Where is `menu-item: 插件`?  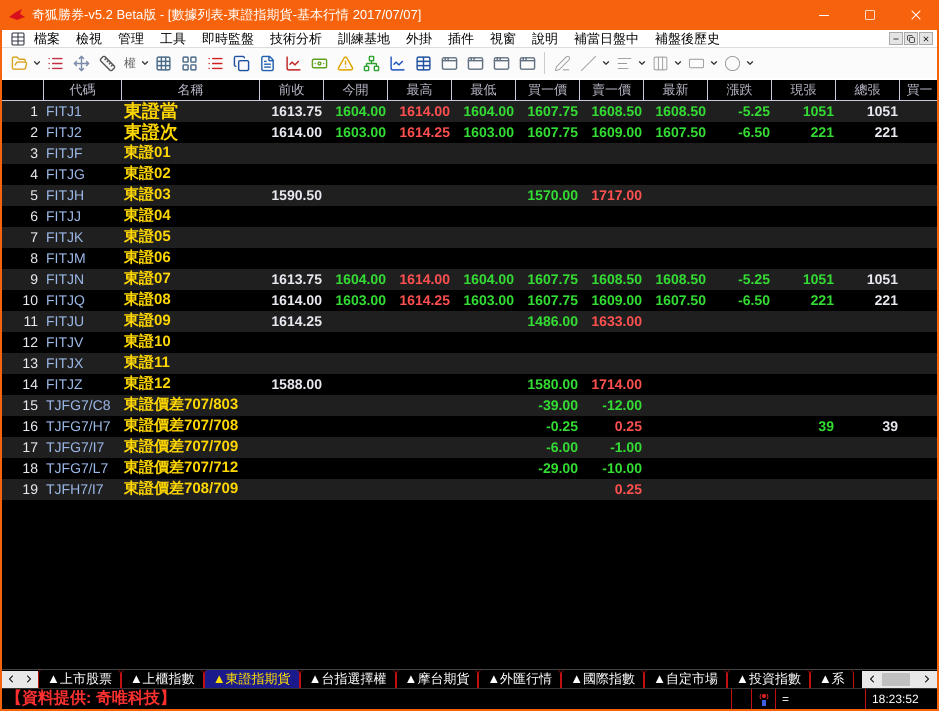 menu-item: 插件 is located at coordinates (461, 39).